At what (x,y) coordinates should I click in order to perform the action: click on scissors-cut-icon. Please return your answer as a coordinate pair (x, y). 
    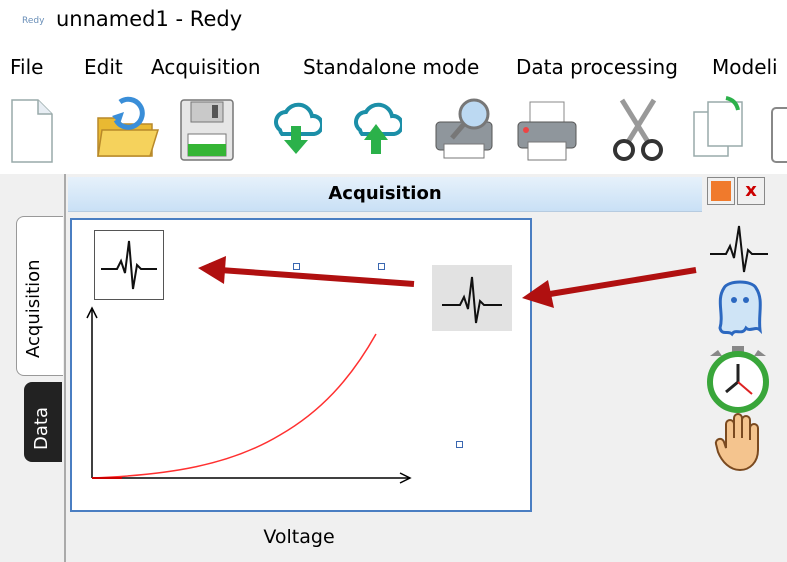
    Looking at the image, I should click on (638, 130).